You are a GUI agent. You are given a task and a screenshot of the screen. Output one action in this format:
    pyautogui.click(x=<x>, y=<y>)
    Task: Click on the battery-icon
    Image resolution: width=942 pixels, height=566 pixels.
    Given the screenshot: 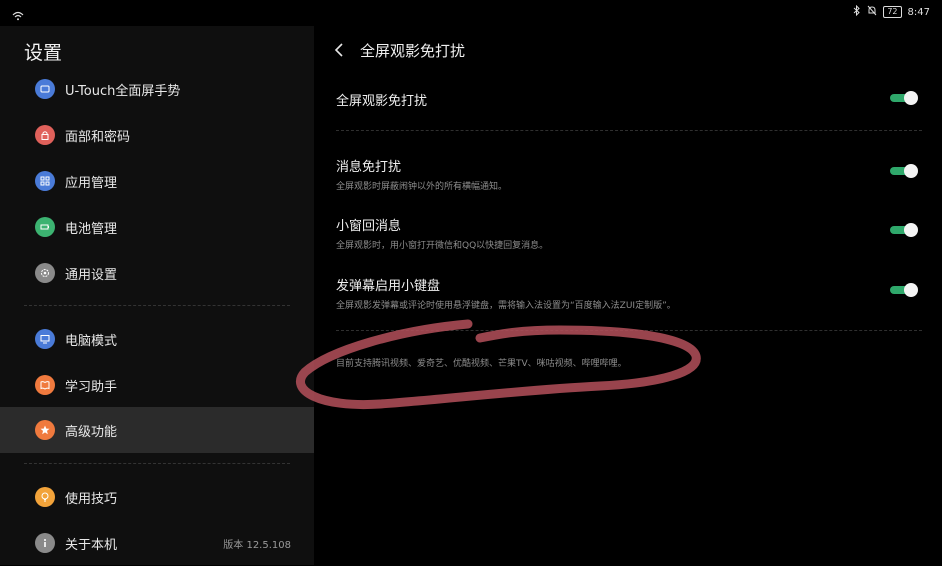 What is the action you would take?
    pyautogui.click(x=45, y=227)
    